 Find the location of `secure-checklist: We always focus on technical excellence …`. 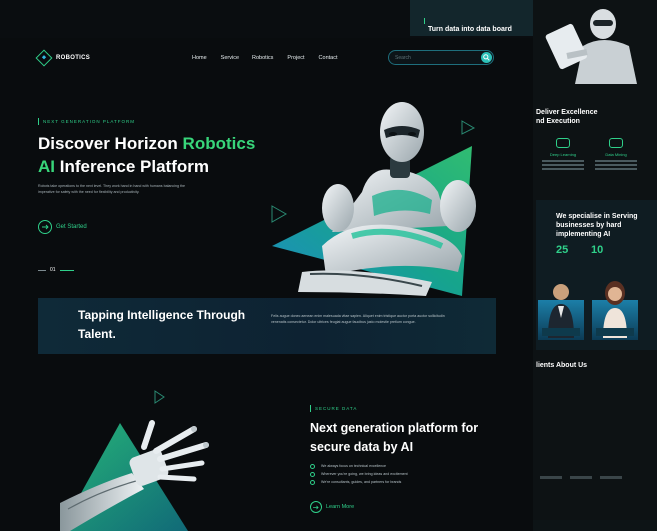

secure-checklist: We always focus on technical excellence … is located at coordinates (359, 474).